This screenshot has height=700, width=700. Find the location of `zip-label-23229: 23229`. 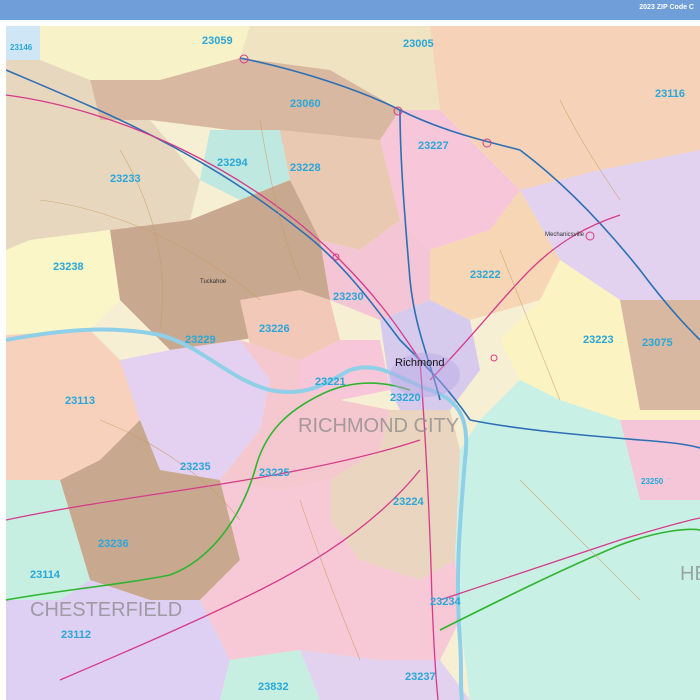

zip-label-23229: 23229 is located at coordinates (200, 340).